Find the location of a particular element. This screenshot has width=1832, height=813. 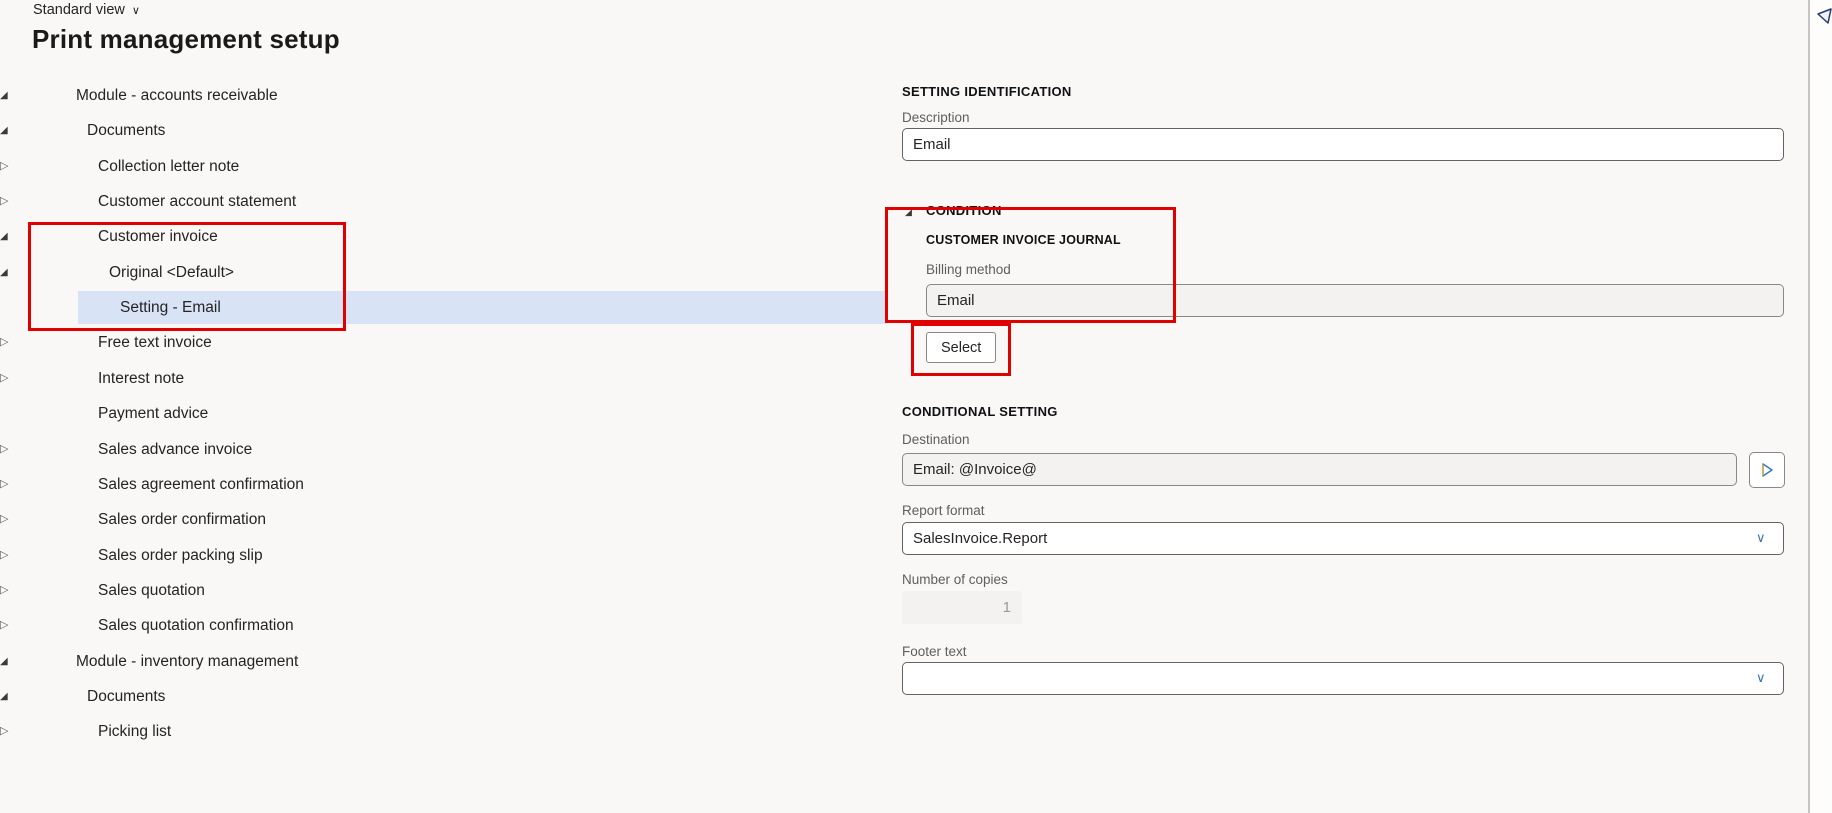

tree-item-label: Interest note is located at coordinates (141, 378).